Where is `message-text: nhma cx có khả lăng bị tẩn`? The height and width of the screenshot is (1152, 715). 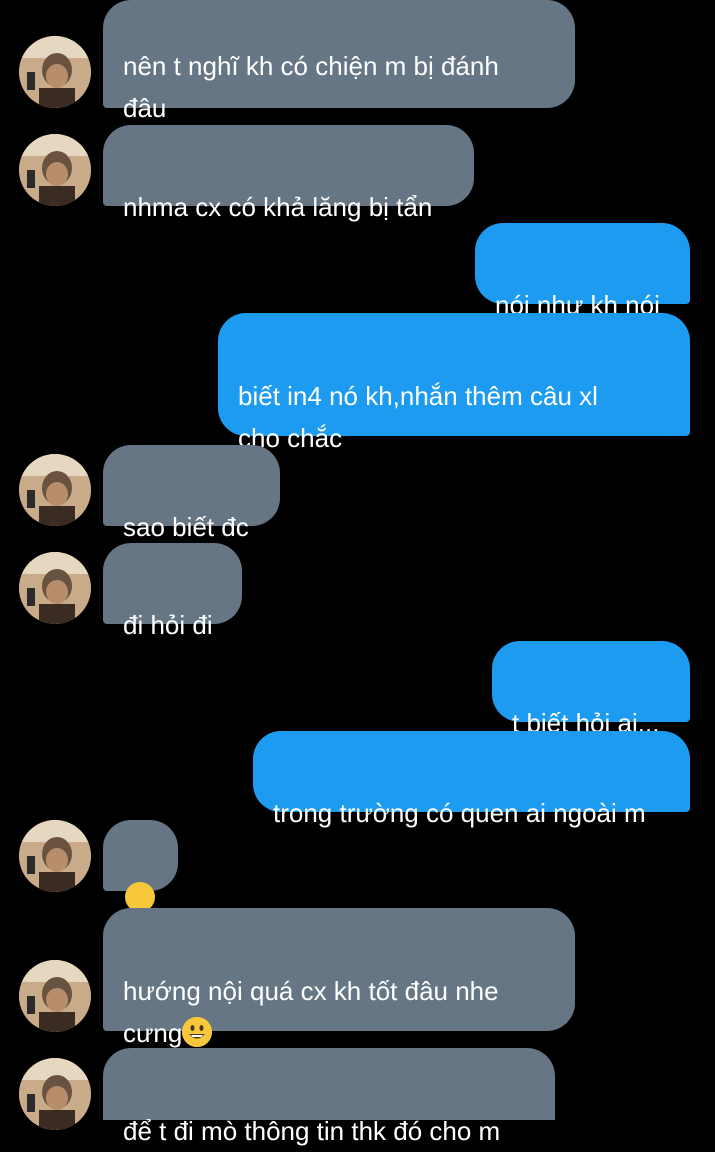 message-text: nhma cx có khả lăng bị tẩn is located at coordinates (278, 207).